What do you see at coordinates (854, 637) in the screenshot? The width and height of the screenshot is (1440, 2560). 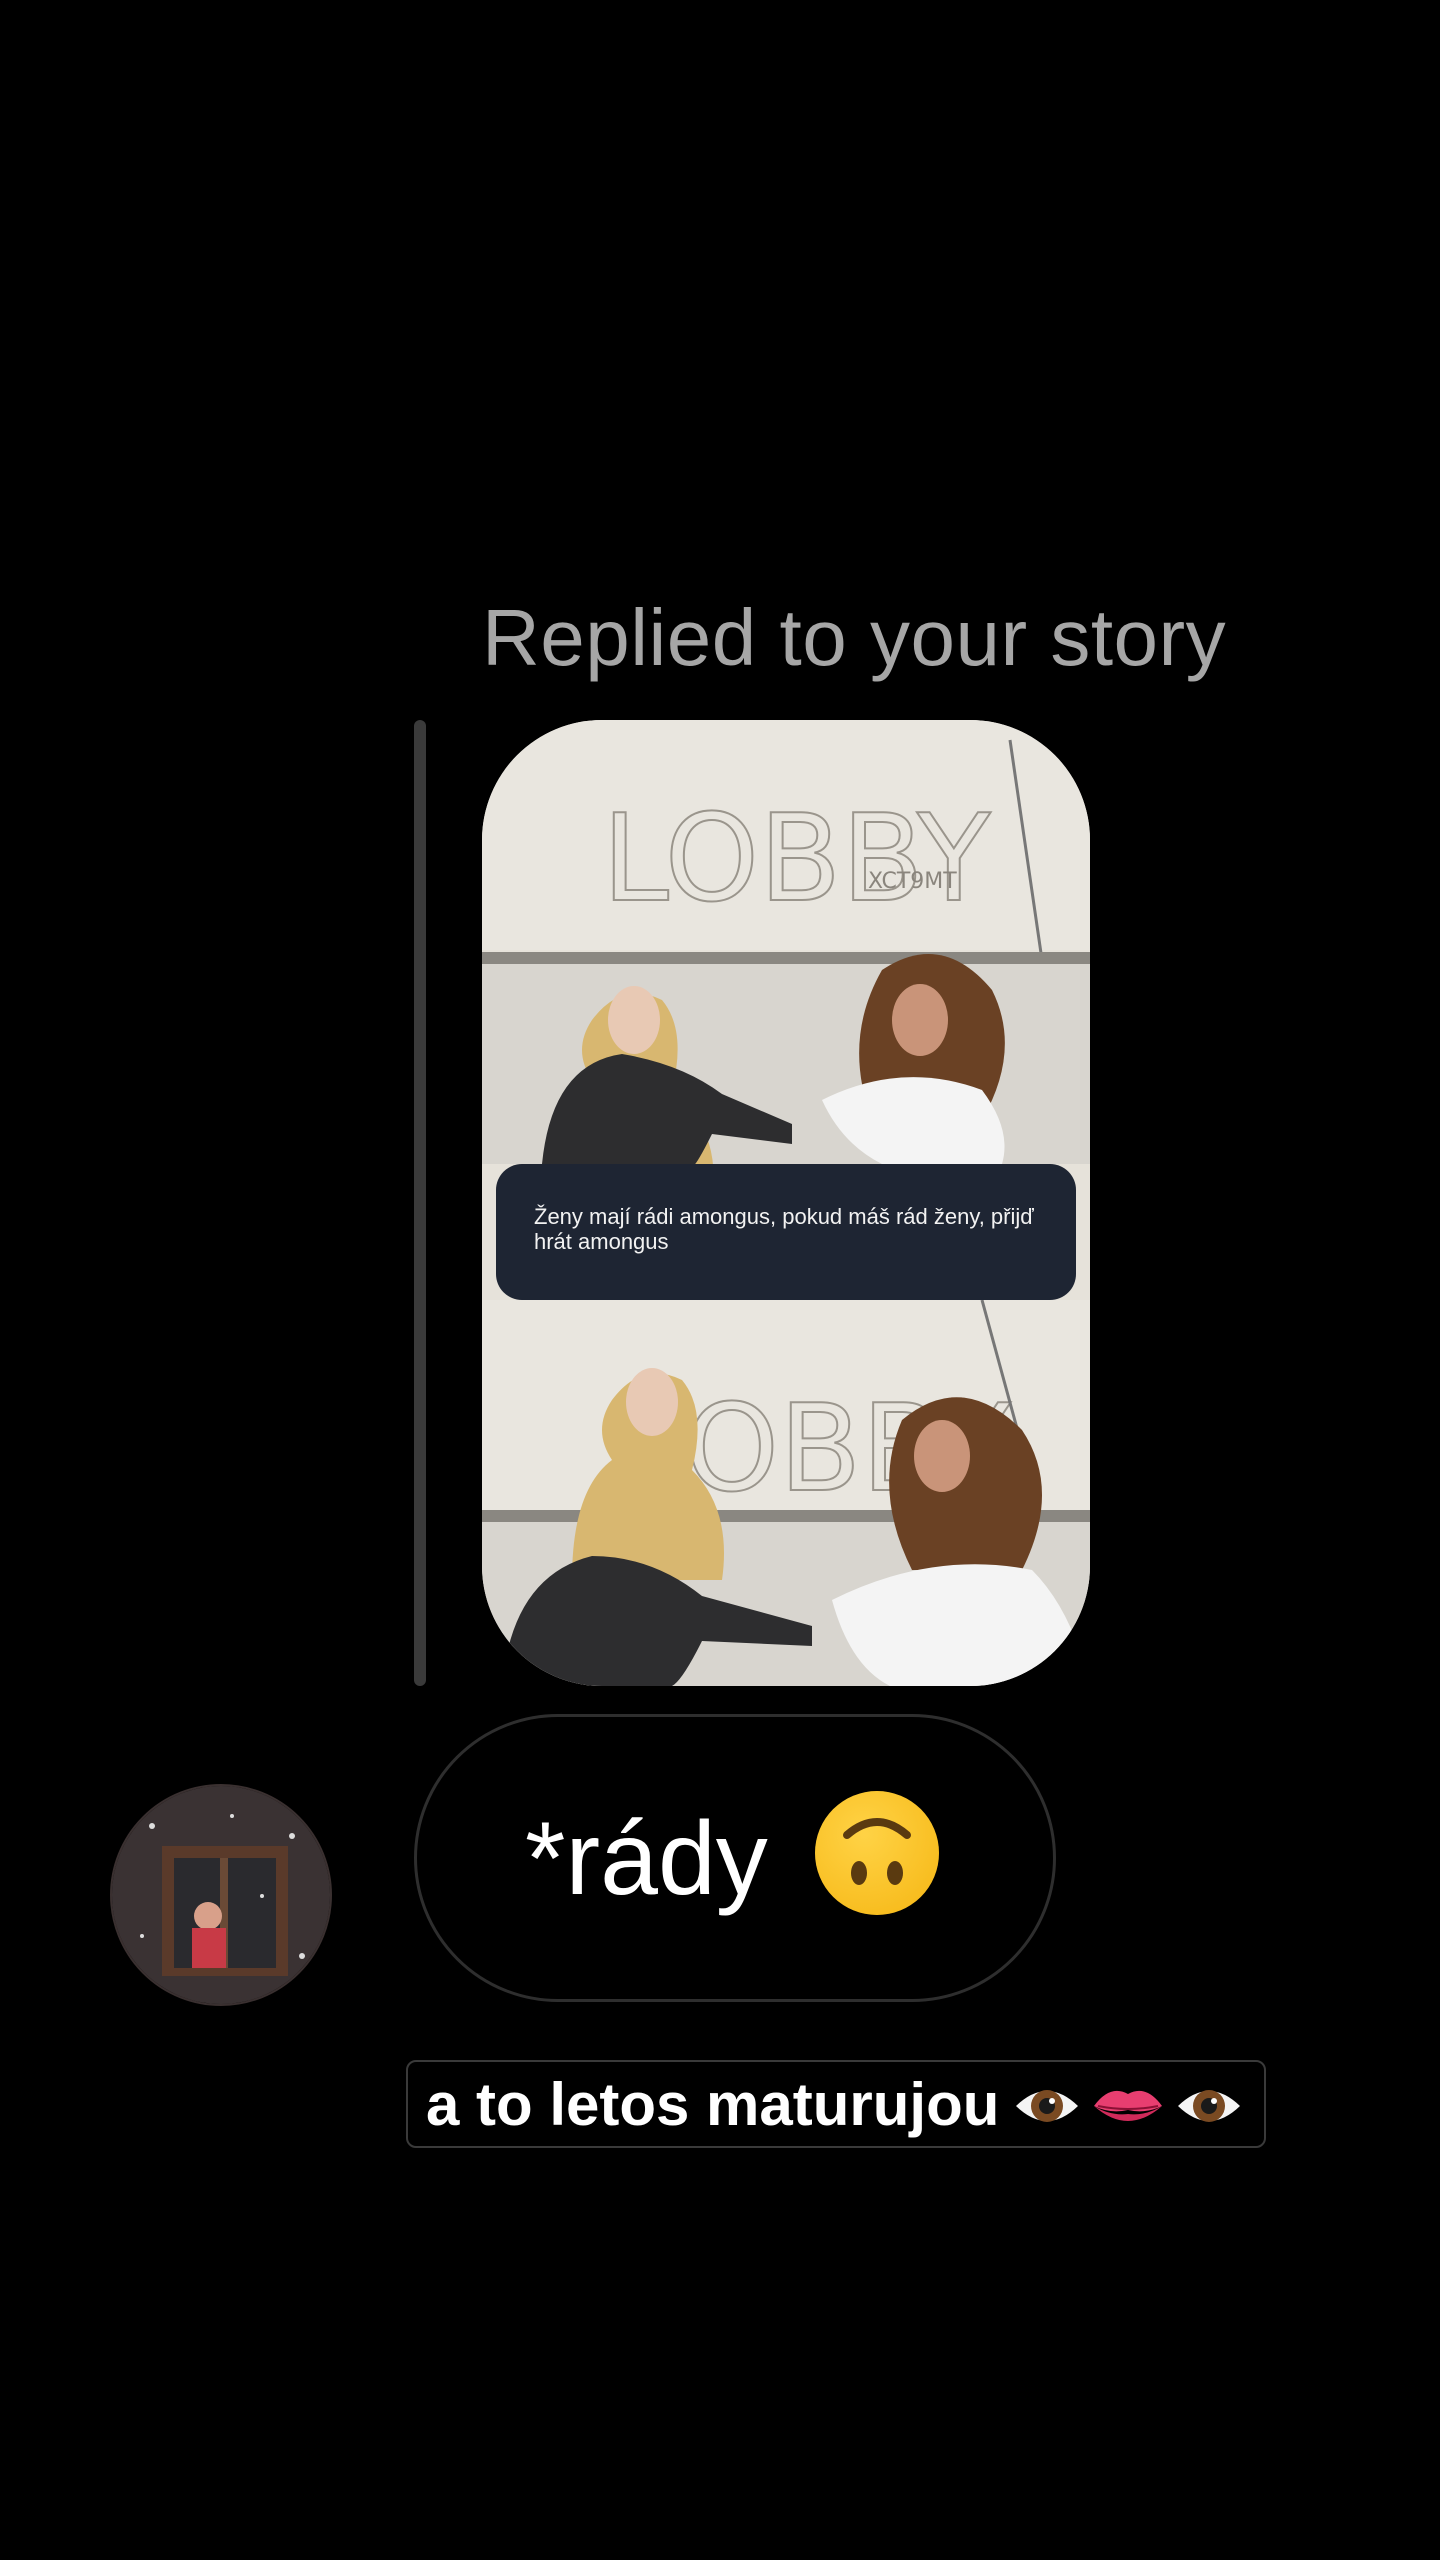 I see `story-reply-header: Replied to your story` at bounding box center [854, 637].